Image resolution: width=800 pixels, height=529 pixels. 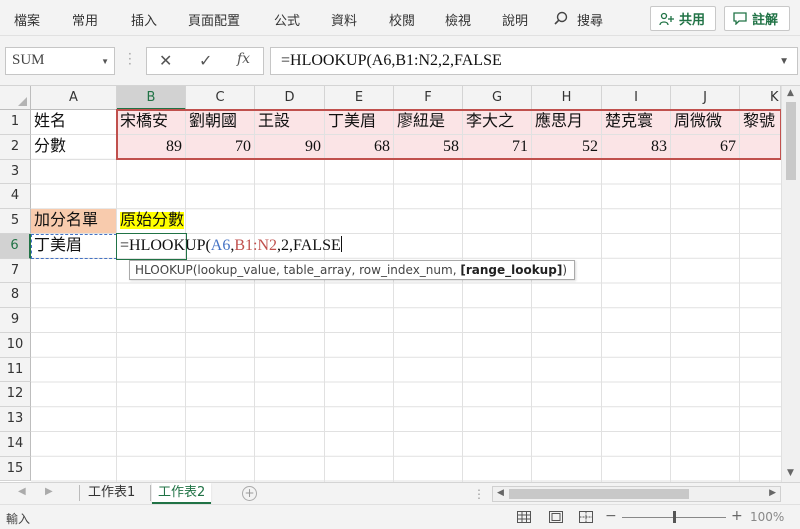 I want to click on column-header-k: K, so click(x=760, y=98).